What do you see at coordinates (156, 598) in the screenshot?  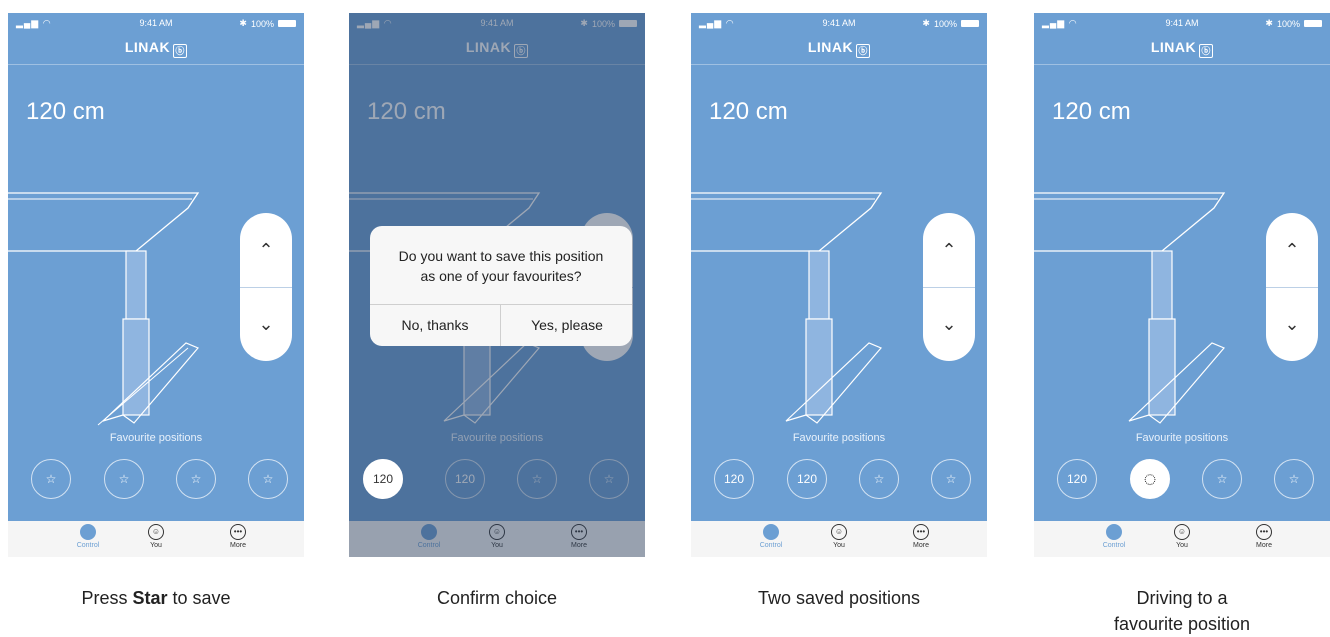 I see `caption-1: Press Star to save` at bounding box center [156, 598].